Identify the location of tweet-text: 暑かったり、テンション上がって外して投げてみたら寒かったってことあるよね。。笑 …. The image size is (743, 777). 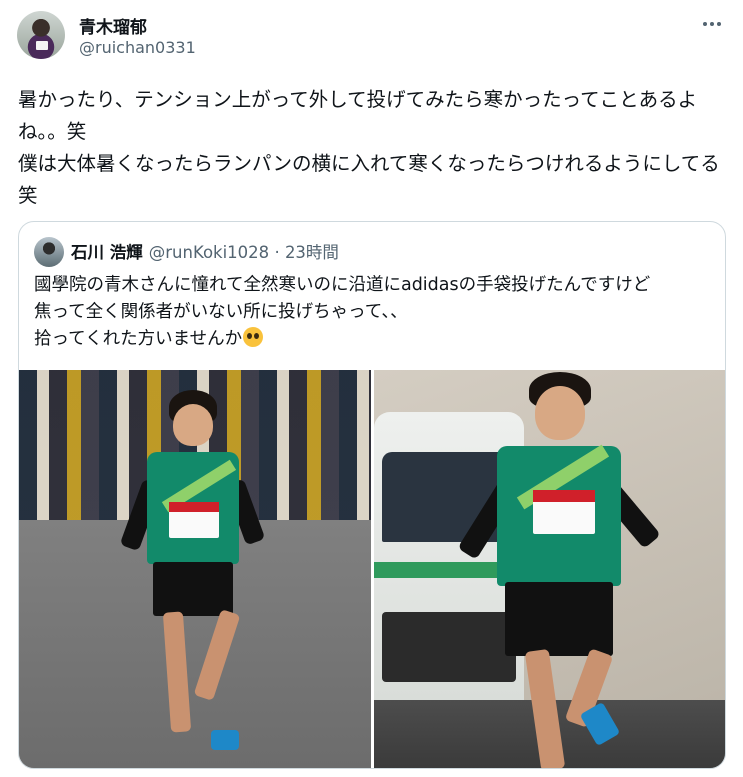
(369, 147).